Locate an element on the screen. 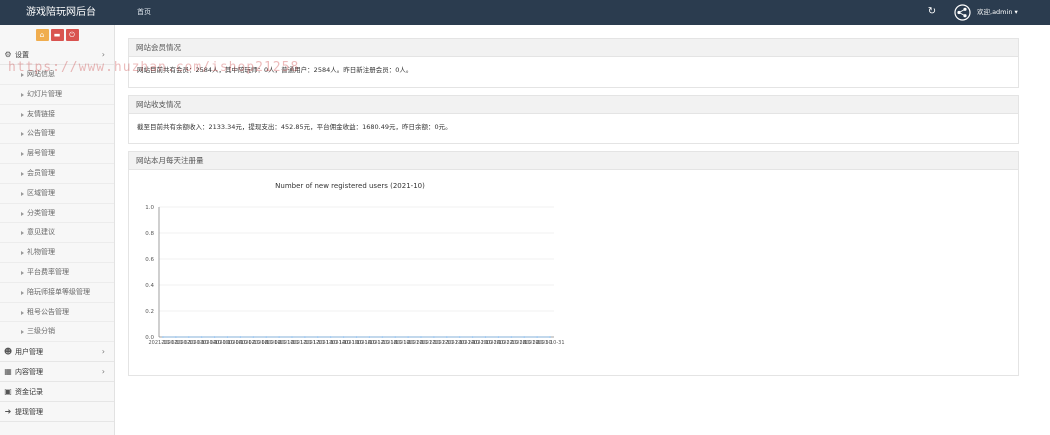  sidebar-item-withdrawals: ➜ 提现管理 is located at coordinates (57, 412).